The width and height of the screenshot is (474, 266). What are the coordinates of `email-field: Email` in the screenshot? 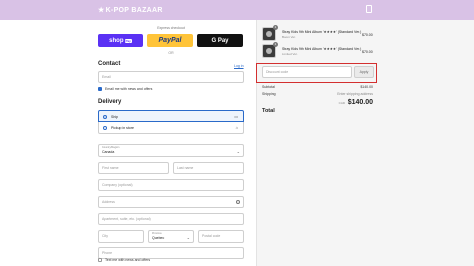 It's located at (171, 77).